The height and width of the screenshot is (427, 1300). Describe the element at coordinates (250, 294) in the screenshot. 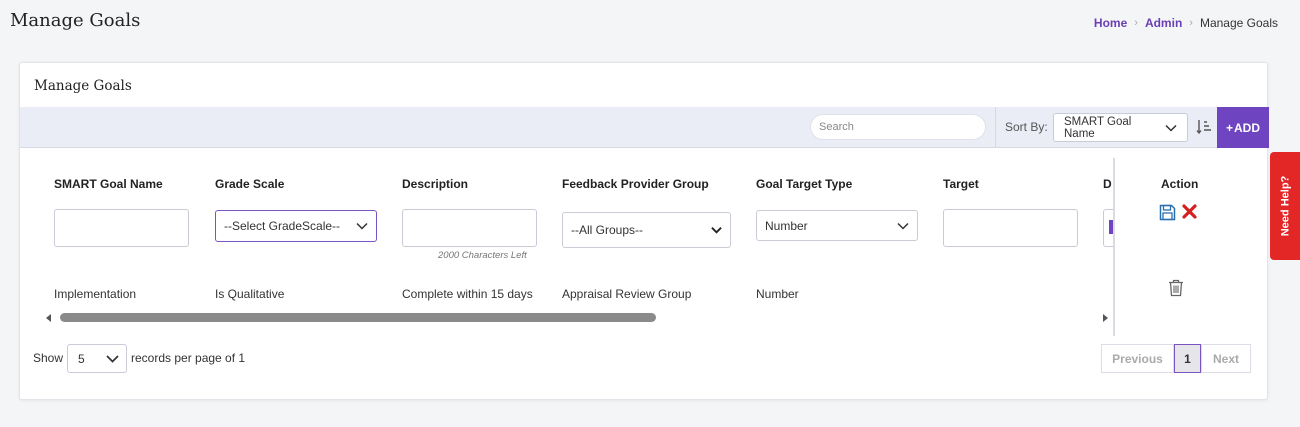

I see `cell-grade-scale: Is Qualitative` at that location.